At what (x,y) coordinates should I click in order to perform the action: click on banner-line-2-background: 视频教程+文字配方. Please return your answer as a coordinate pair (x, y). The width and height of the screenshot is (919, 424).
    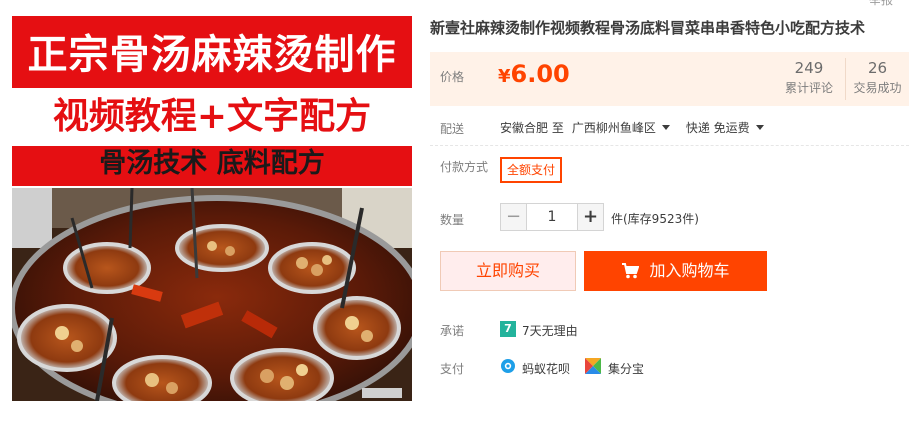
    Looking at the image, I should click on (212, 117).